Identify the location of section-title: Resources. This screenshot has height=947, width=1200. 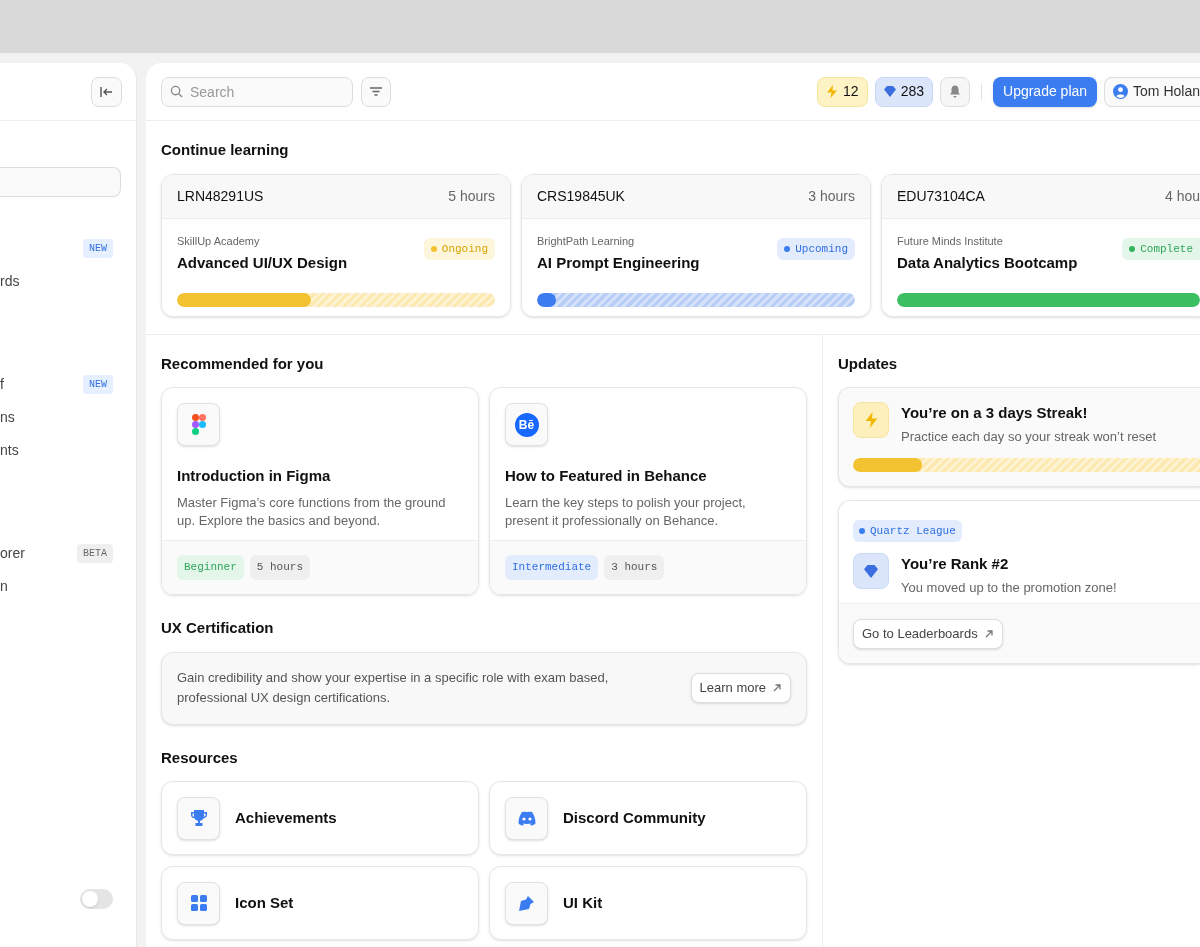
(200, 757).